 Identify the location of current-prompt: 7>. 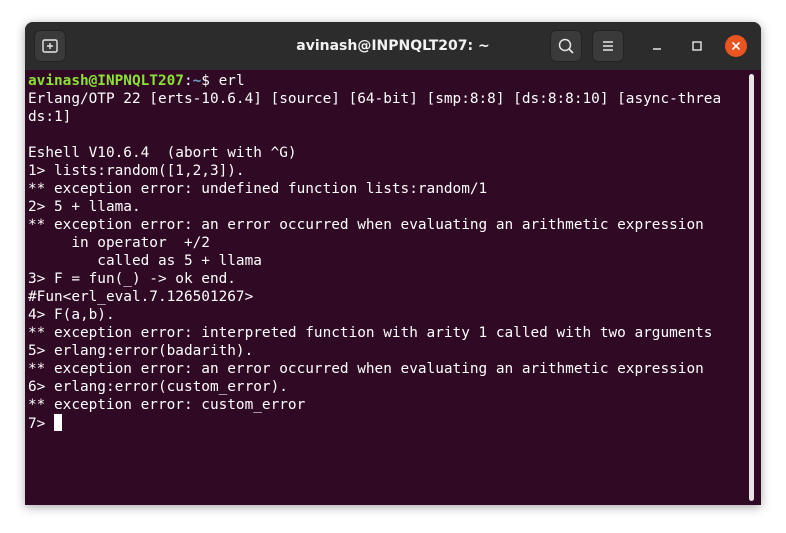
(41, 424).